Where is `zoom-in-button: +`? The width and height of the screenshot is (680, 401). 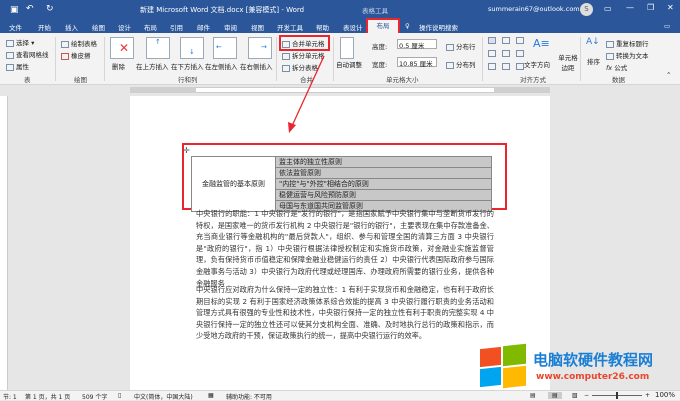 zoom-in-button: + is located at coordinates (647, 395).